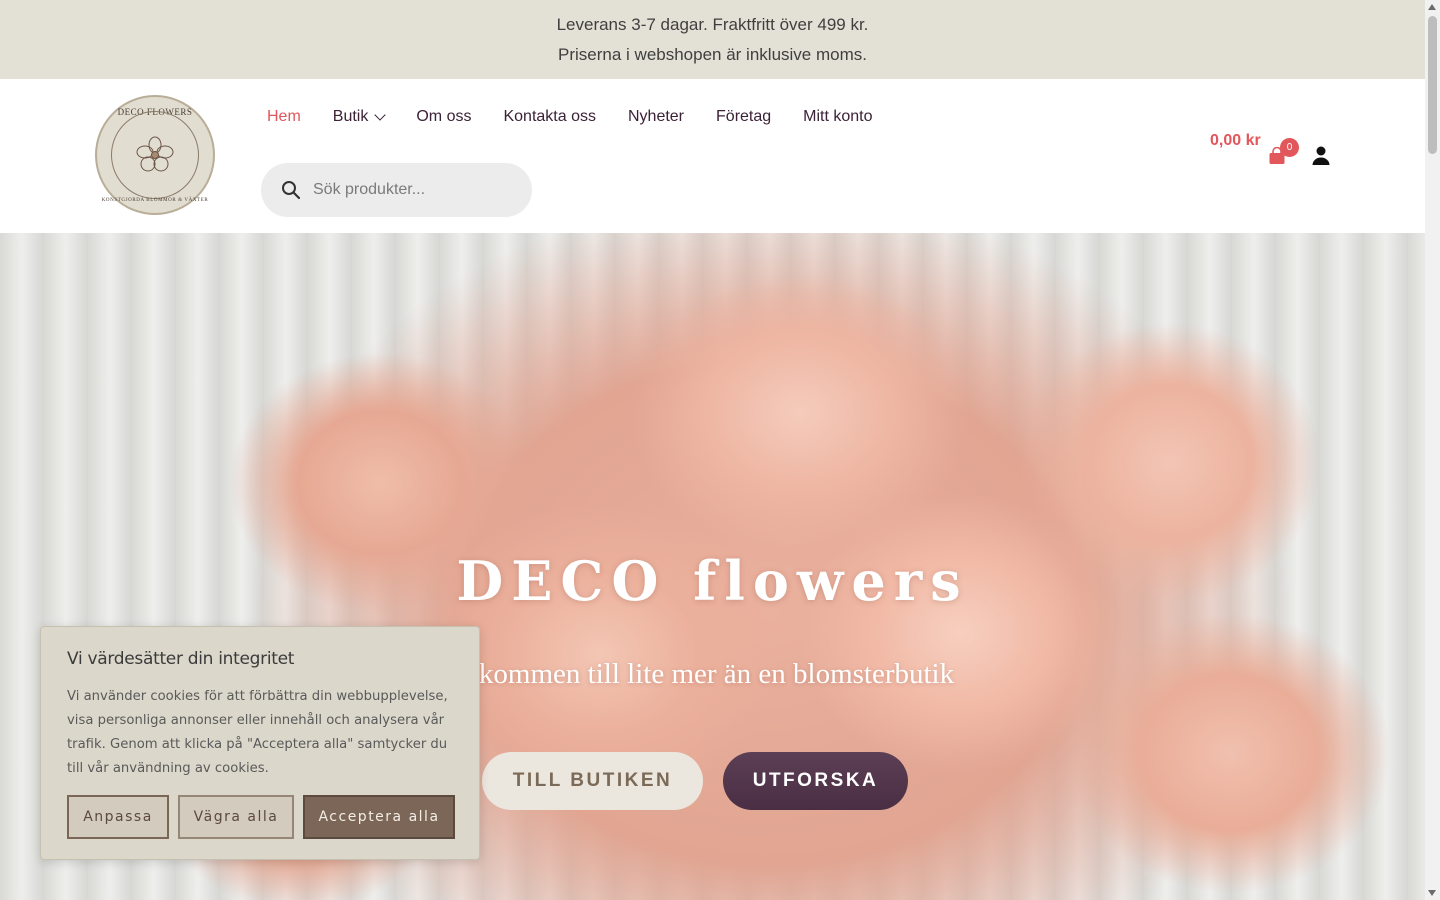 This screenshot has height=900, width=1440. What do you see at coordinates (380, 115) in the screenshot?
I see `chevron-down-icon` at bounding box center [380, 115].